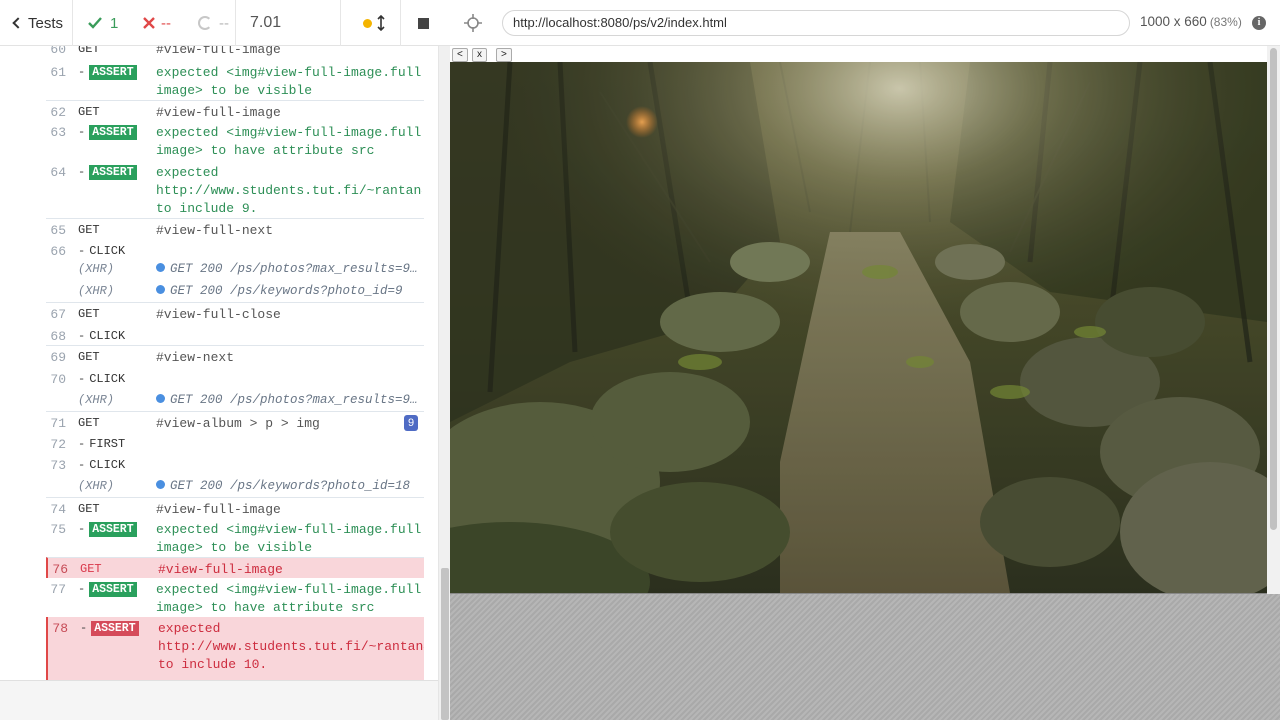  I want to click on xhr-row: (XHR) GET 200 /ps/keywords?photo_id=18, so click(235, 485).